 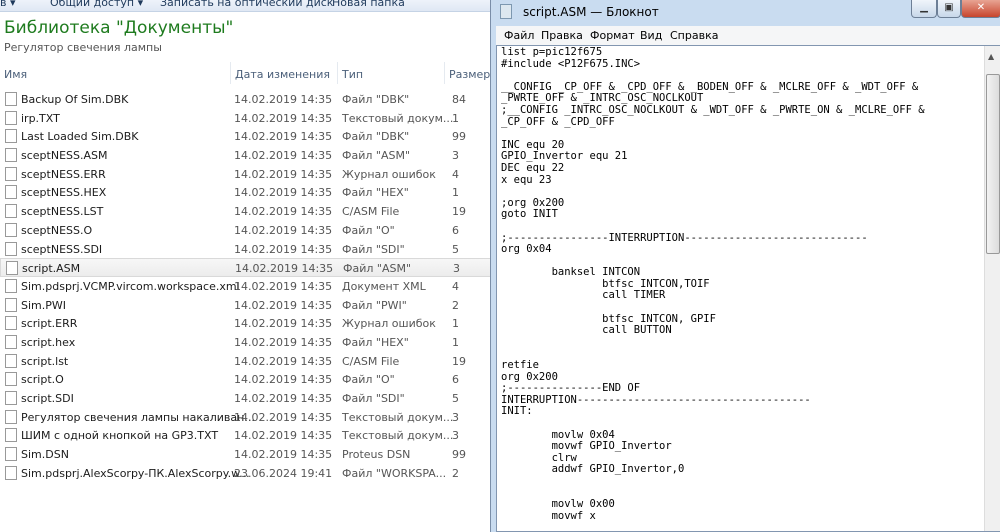 What do you see at coordinates (745, 12) in the screenshot?
I see `notepad-titlebar: script.ASM — Блокнот ▁ ▣ ✕` at bounding box center [745, 12].